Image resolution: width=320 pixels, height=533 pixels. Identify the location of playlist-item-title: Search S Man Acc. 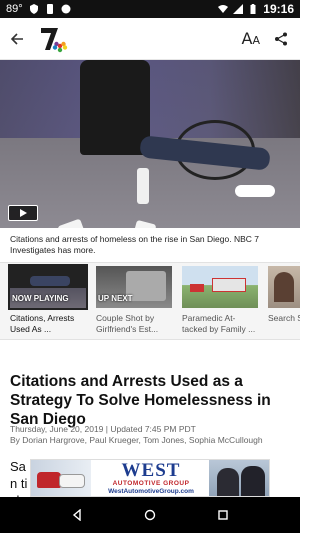
(284, 318).